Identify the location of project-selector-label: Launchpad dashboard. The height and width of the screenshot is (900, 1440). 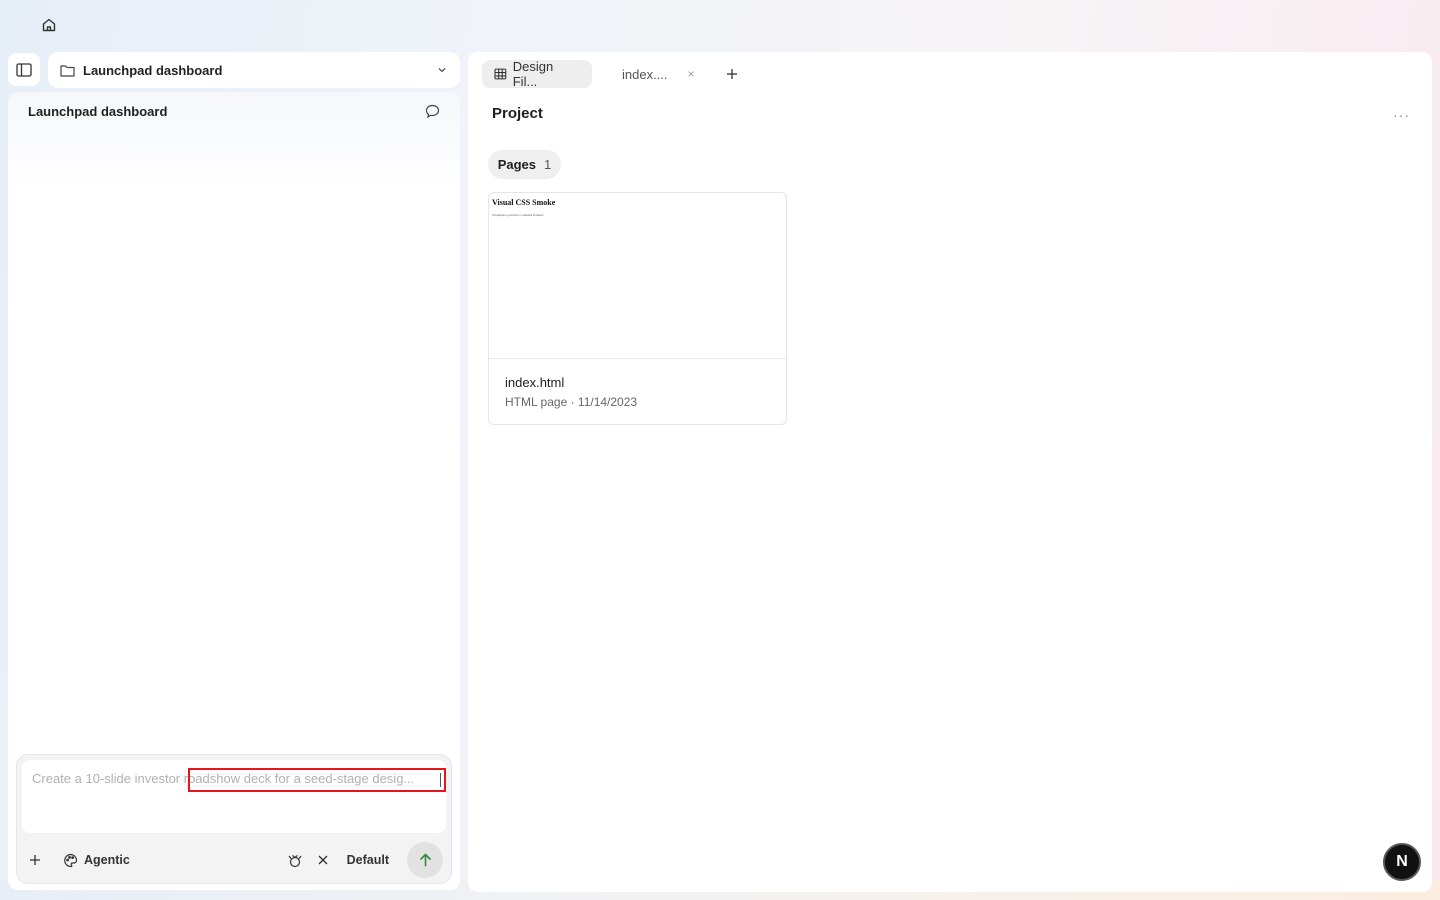
(153, 70).